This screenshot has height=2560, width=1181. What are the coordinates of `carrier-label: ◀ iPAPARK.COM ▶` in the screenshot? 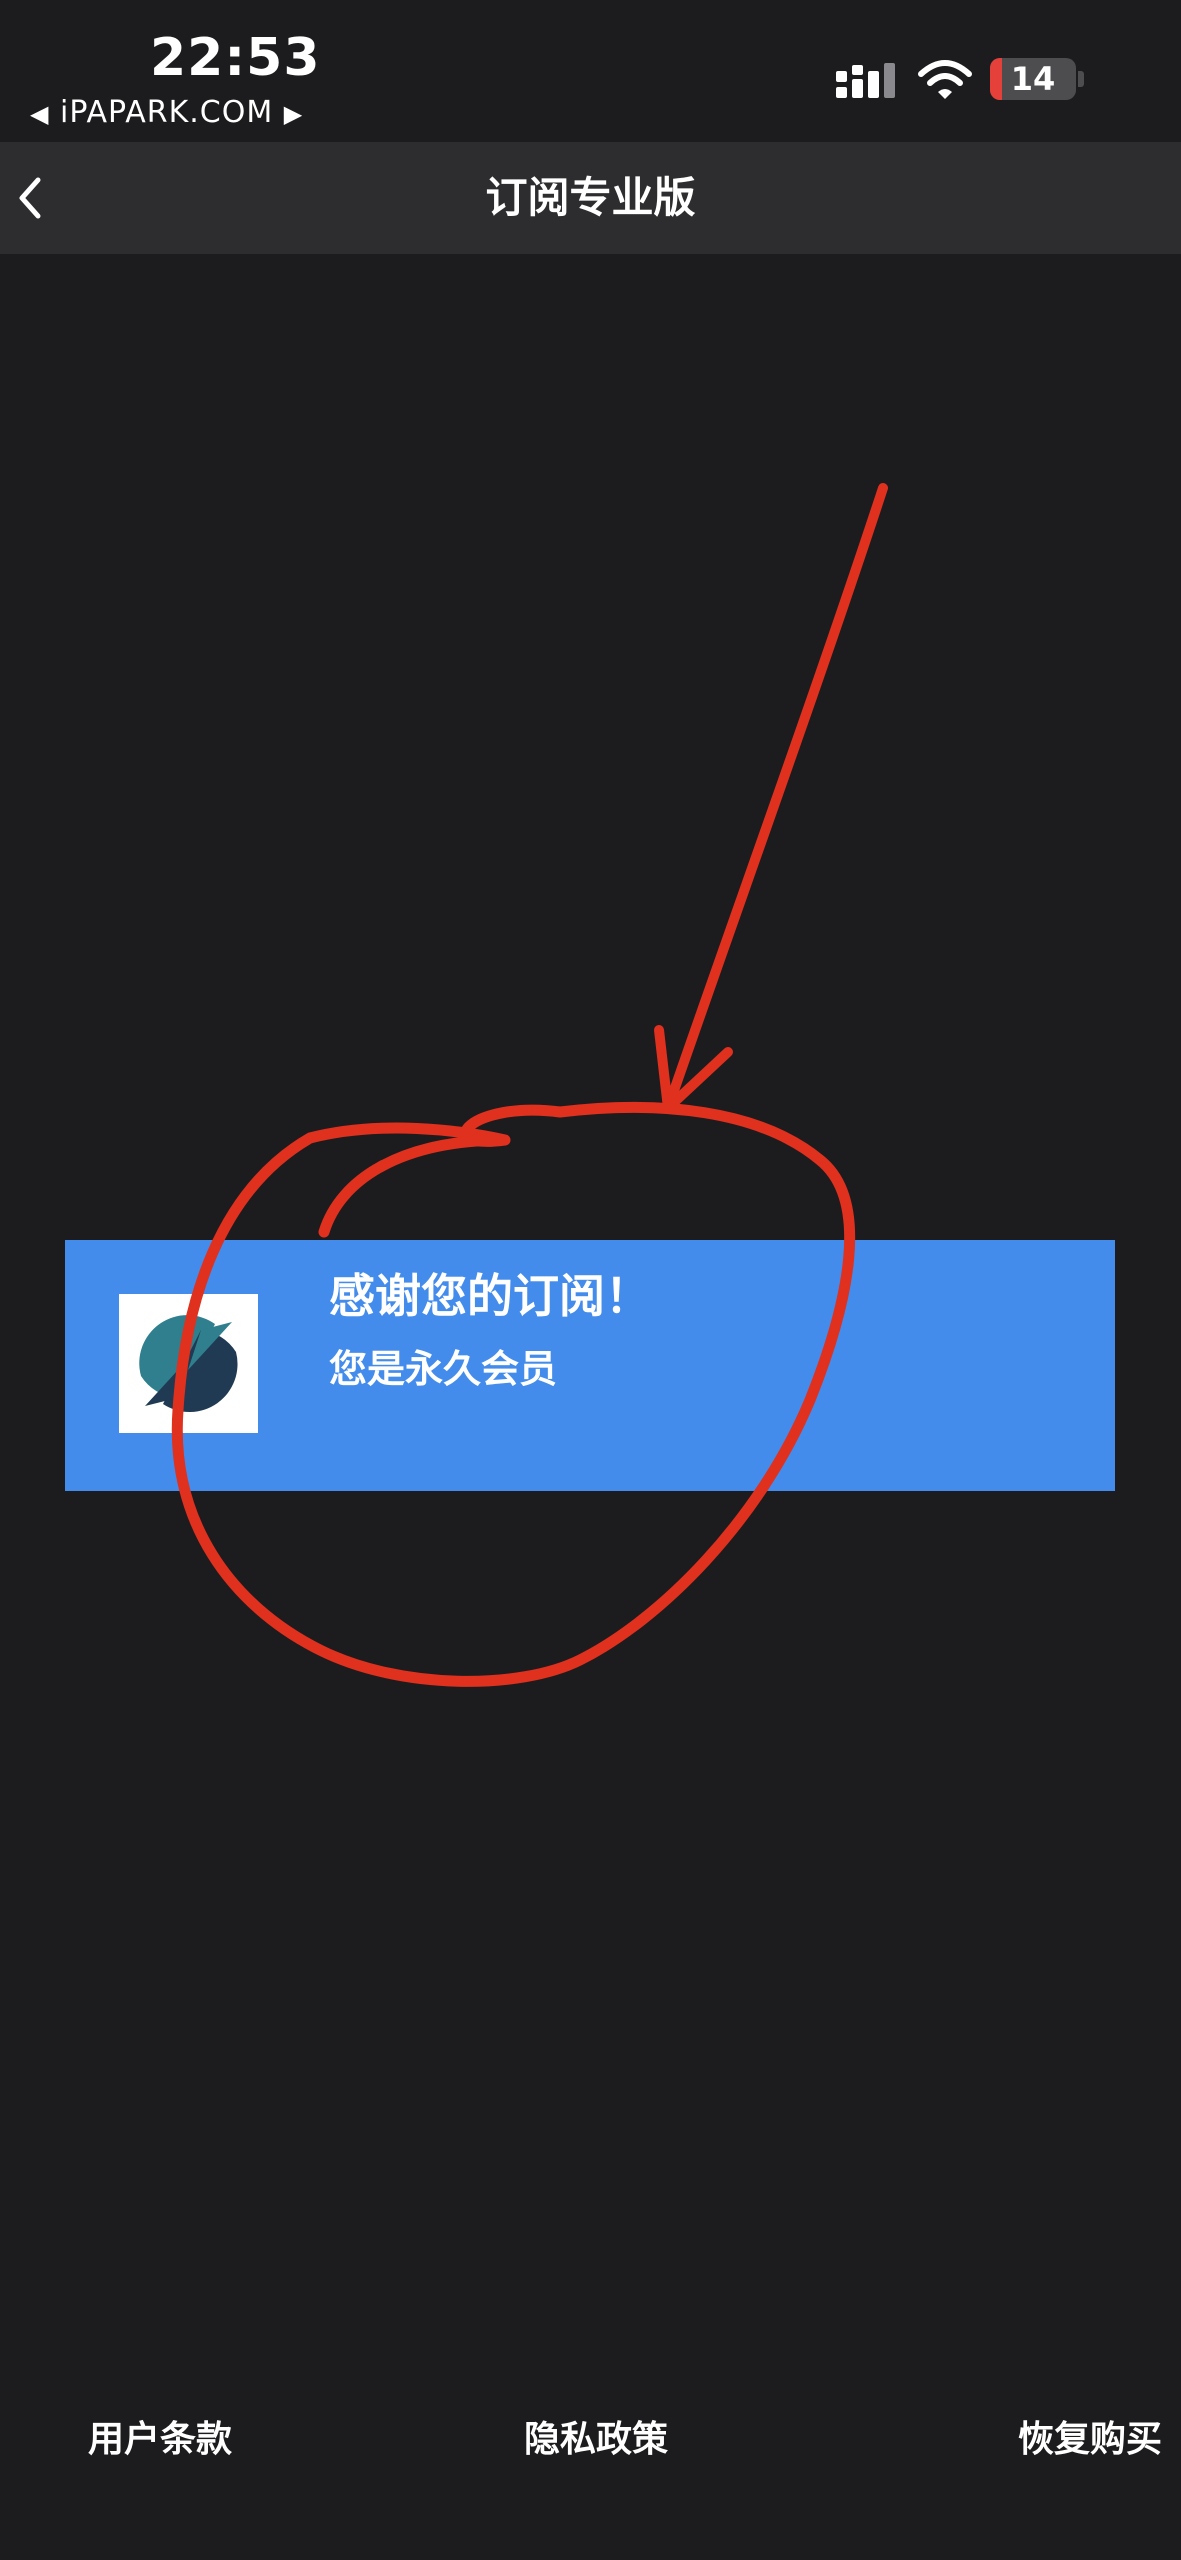 It's located at (166, 112).